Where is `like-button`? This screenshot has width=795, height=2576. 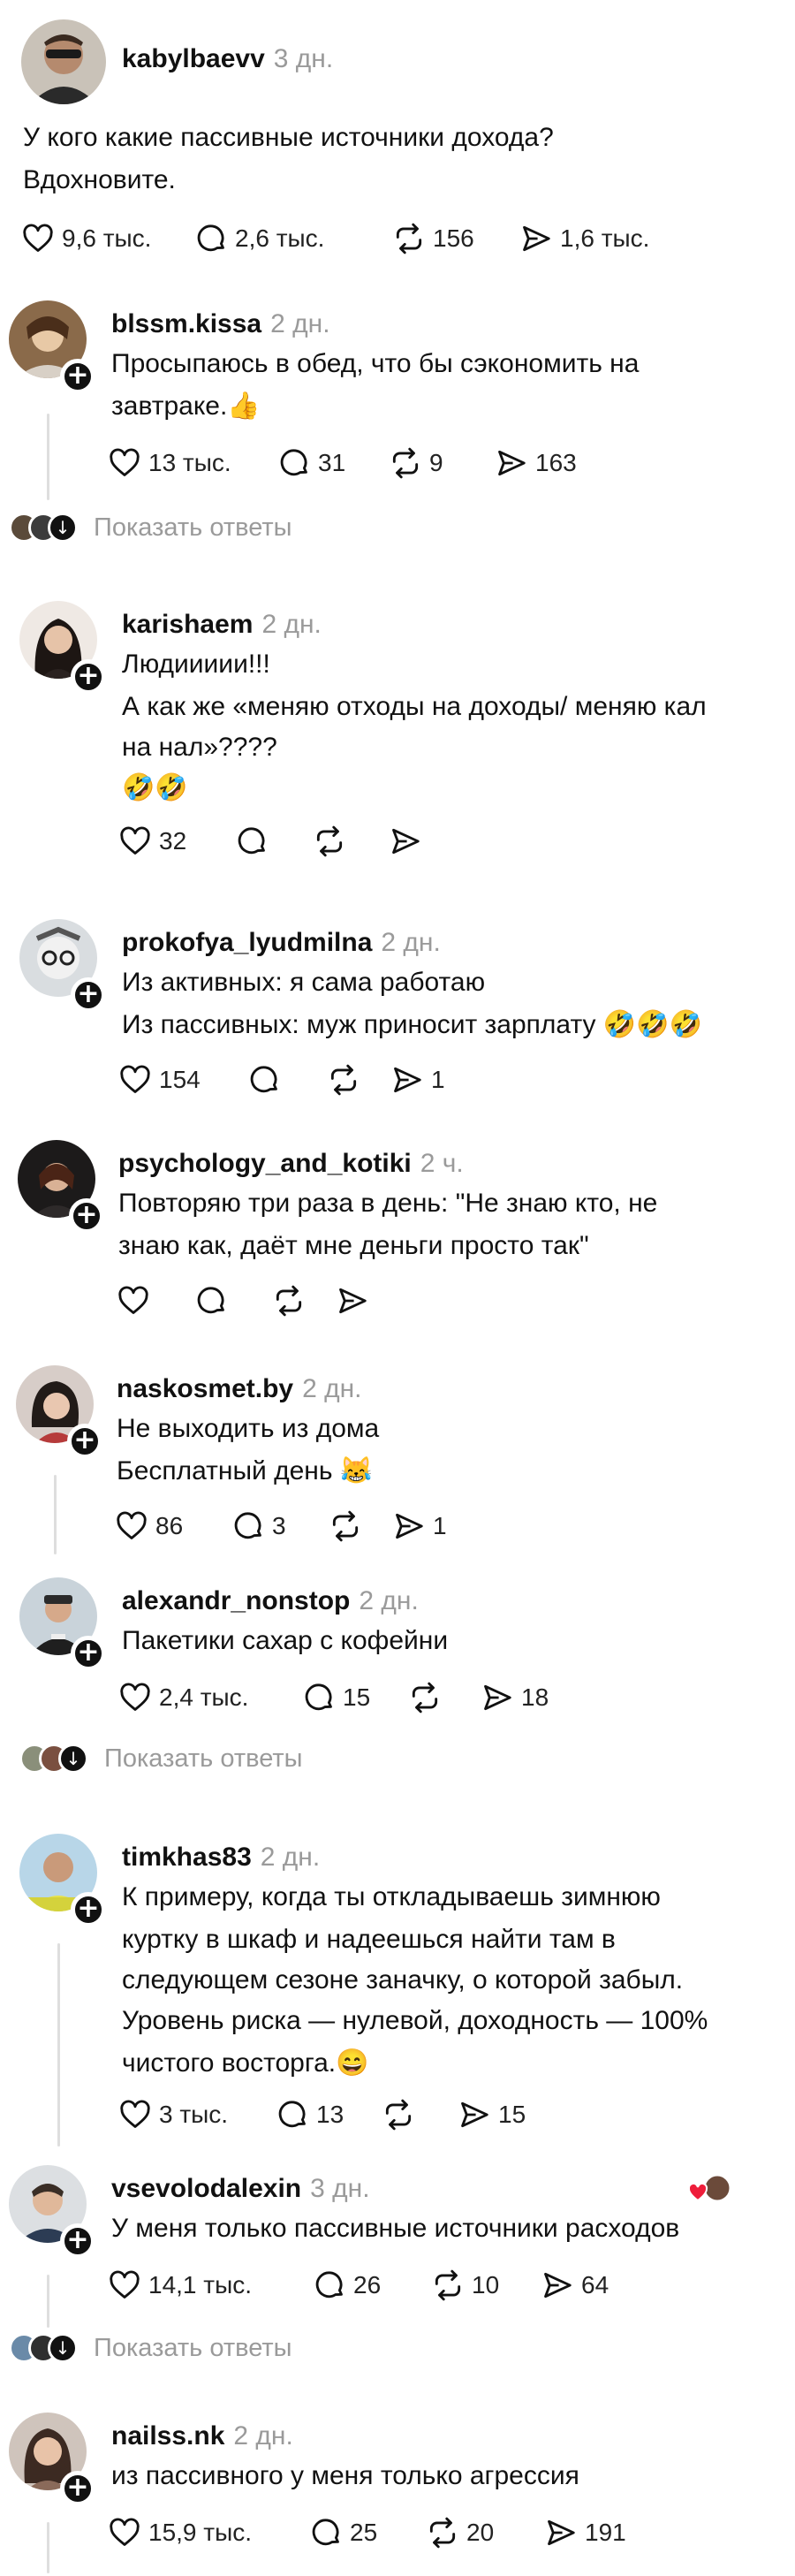
like-button is located at coordinates (155, 1301).